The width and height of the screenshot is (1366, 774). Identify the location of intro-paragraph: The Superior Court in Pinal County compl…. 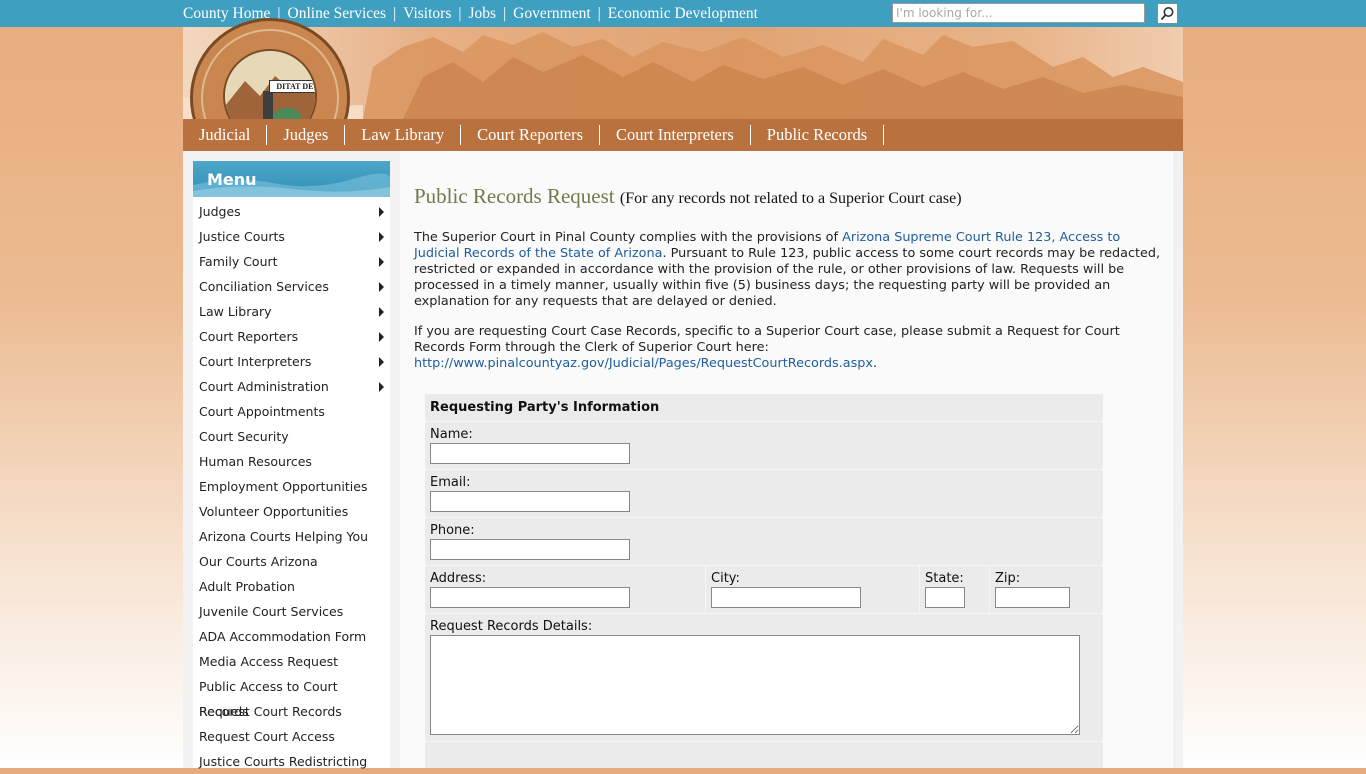
(788, 270).